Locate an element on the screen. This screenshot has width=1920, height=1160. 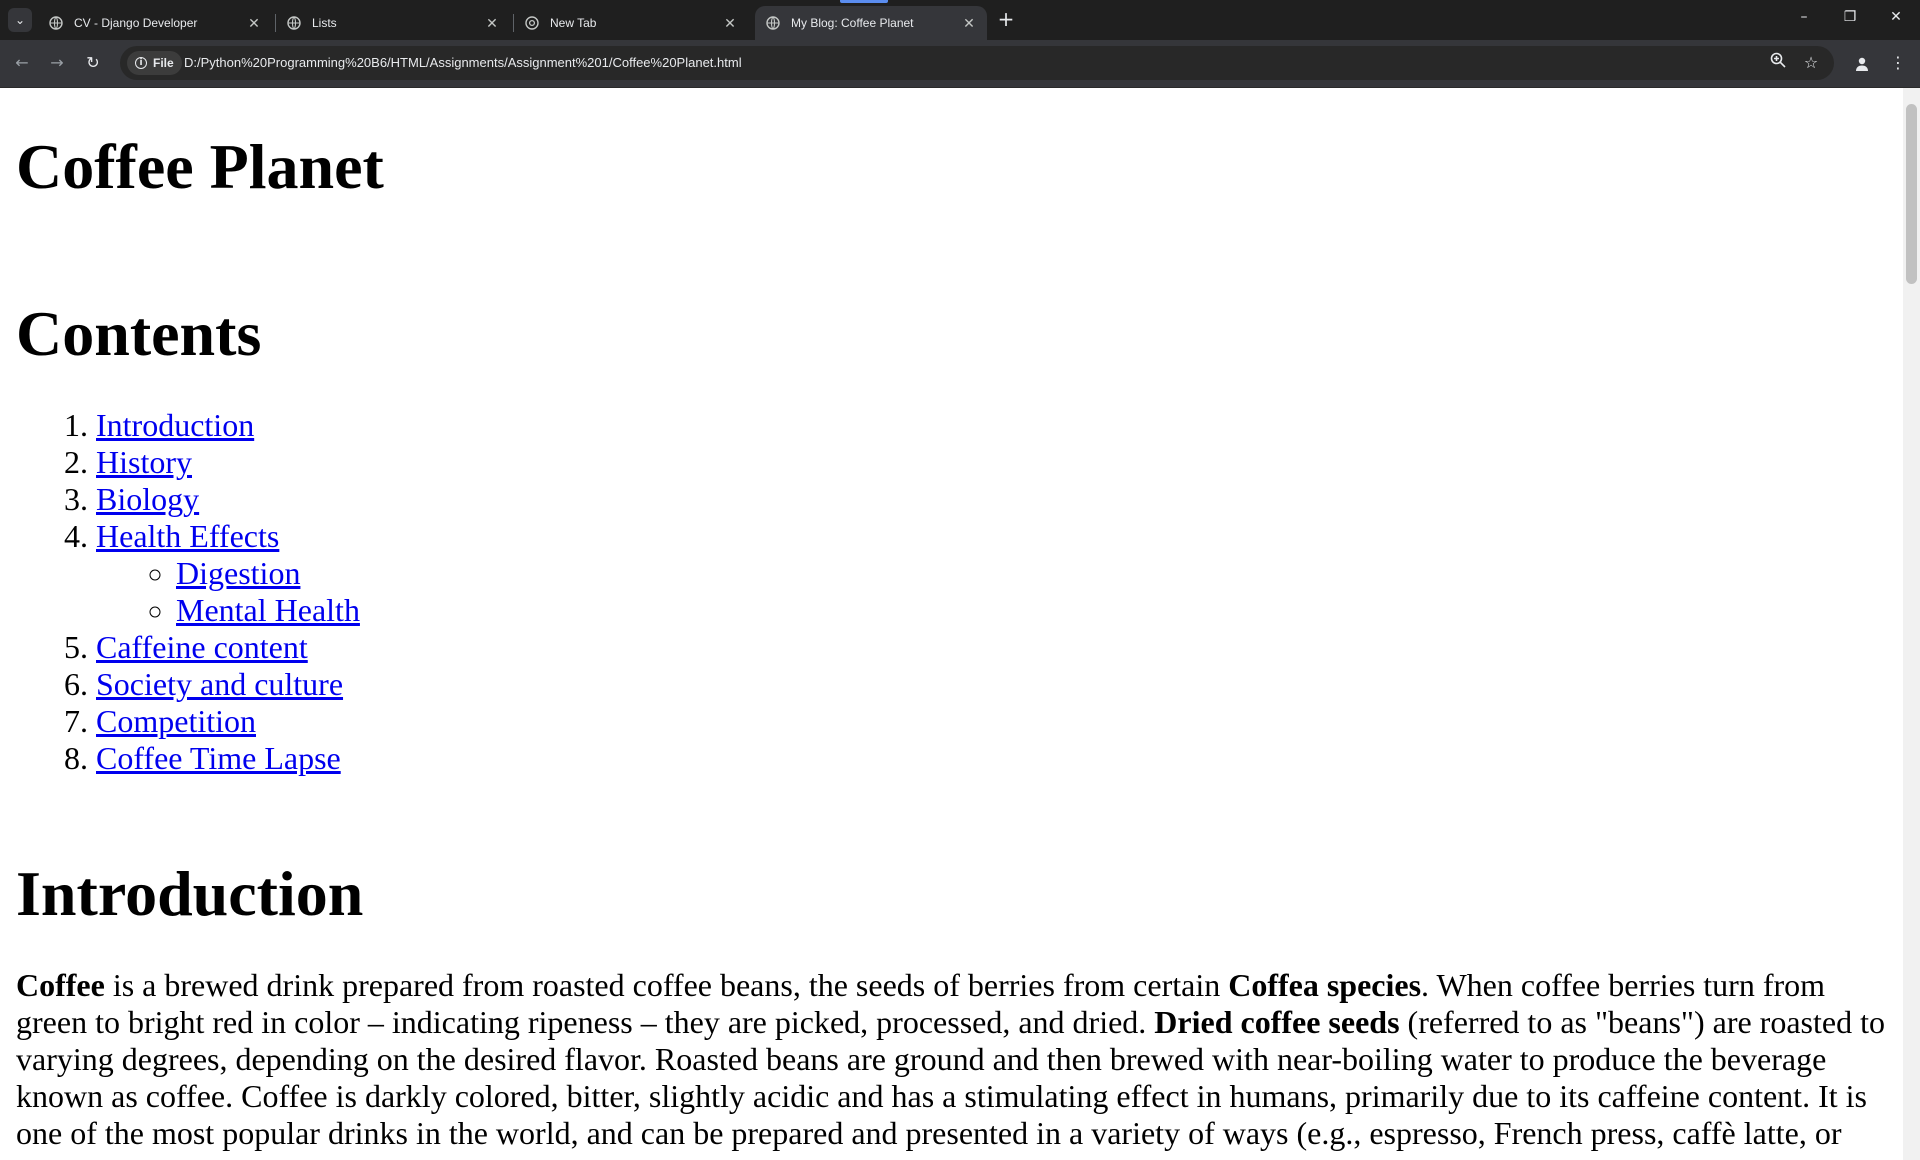
toc-item: Health Effects Digestion Mental Health is located at coordinates (996, 573).